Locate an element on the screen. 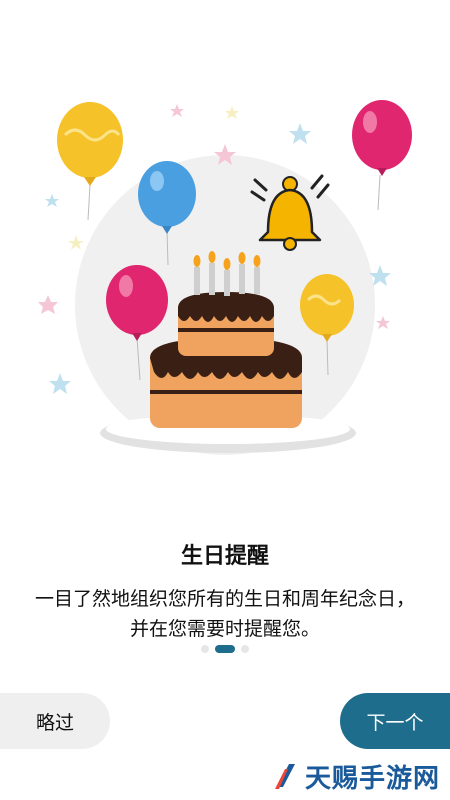  watermark-logo-icon is located at coordinates (284, 776).